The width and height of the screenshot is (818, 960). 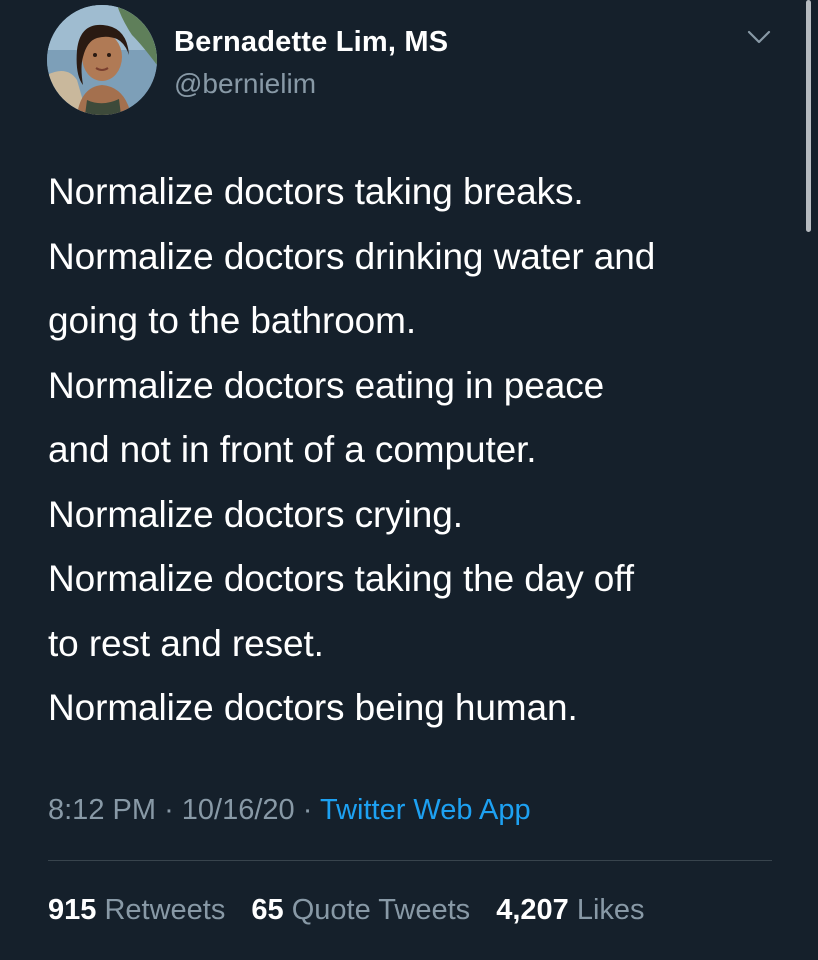 What do you see at coordinates (165, 910) in the screenshot?
I see `retweets-label: Retweets` at bounding box center [165, 910].